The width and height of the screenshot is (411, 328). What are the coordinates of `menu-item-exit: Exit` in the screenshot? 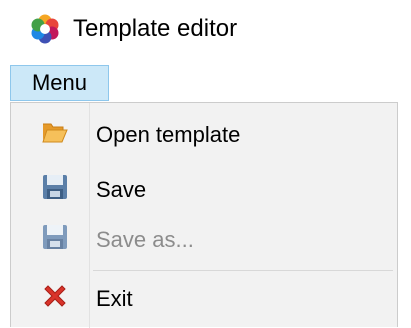 It's located at (204, 300).